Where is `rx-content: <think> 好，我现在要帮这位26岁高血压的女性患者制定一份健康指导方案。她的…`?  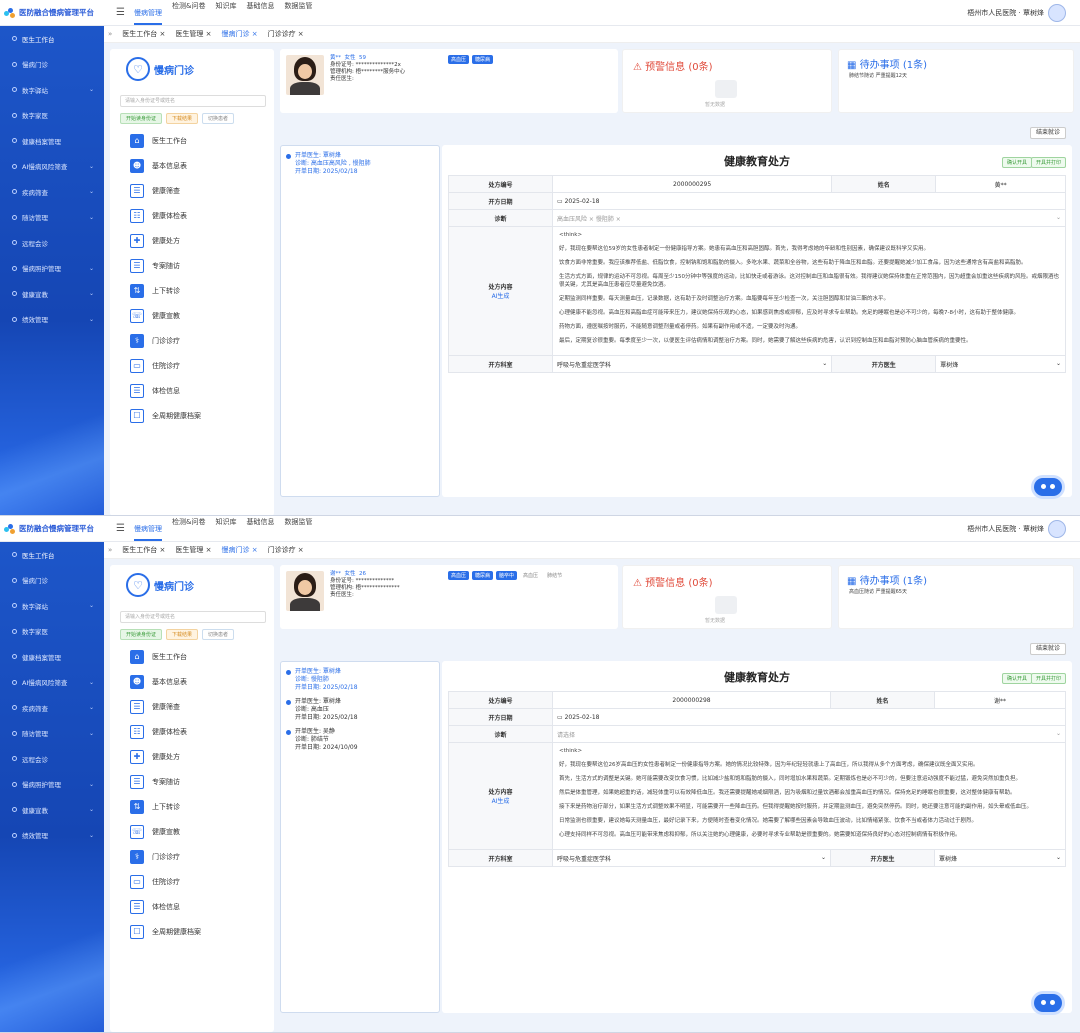
rx-content: <think> 好，我现在要帮这位26岁高血压的女性患者制定一份健康指导方案。她的… is located at coordinates (809, 796).